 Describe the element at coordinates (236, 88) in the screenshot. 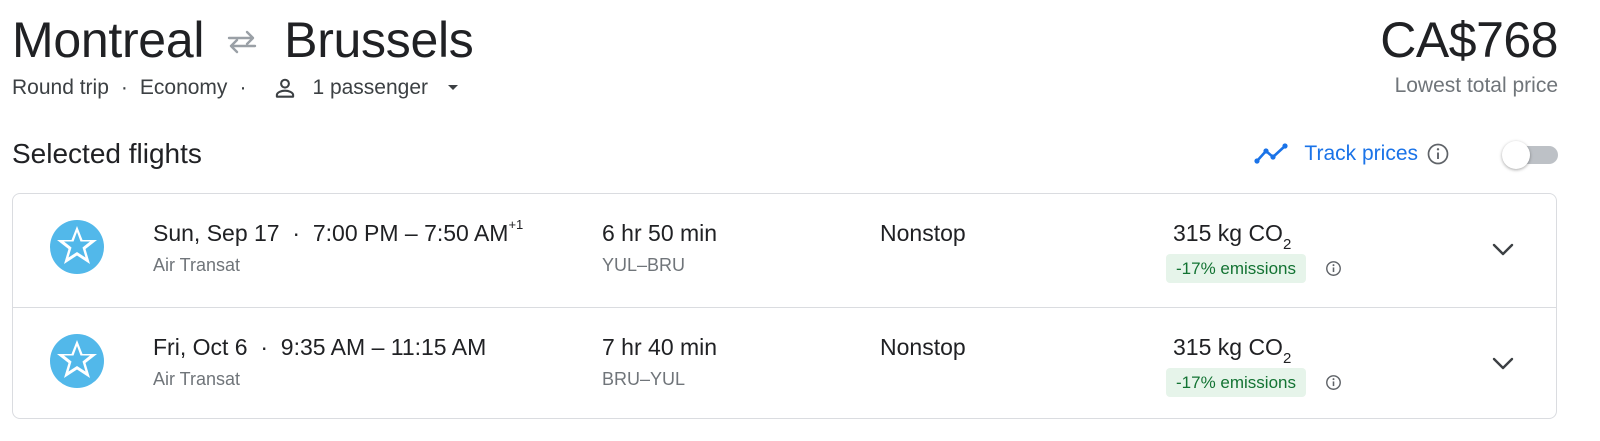

I see `trip-summary: Round trip · Economy · 1 passenger` at that location.